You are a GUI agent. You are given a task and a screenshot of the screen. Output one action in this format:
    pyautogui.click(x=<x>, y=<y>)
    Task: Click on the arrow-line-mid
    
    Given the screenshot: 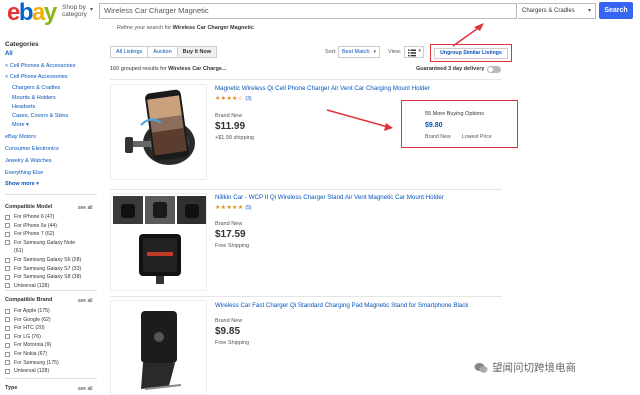 What is the action you would take?
    pyautogui.click(x=357, y=118)
    